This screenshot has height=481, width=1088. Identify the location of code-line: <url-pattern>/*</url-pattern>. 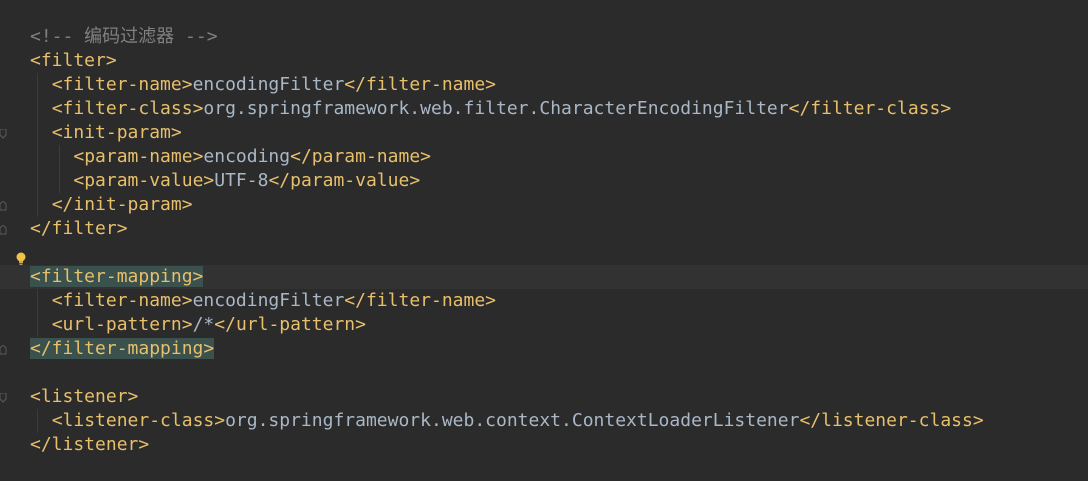
(544, 325).